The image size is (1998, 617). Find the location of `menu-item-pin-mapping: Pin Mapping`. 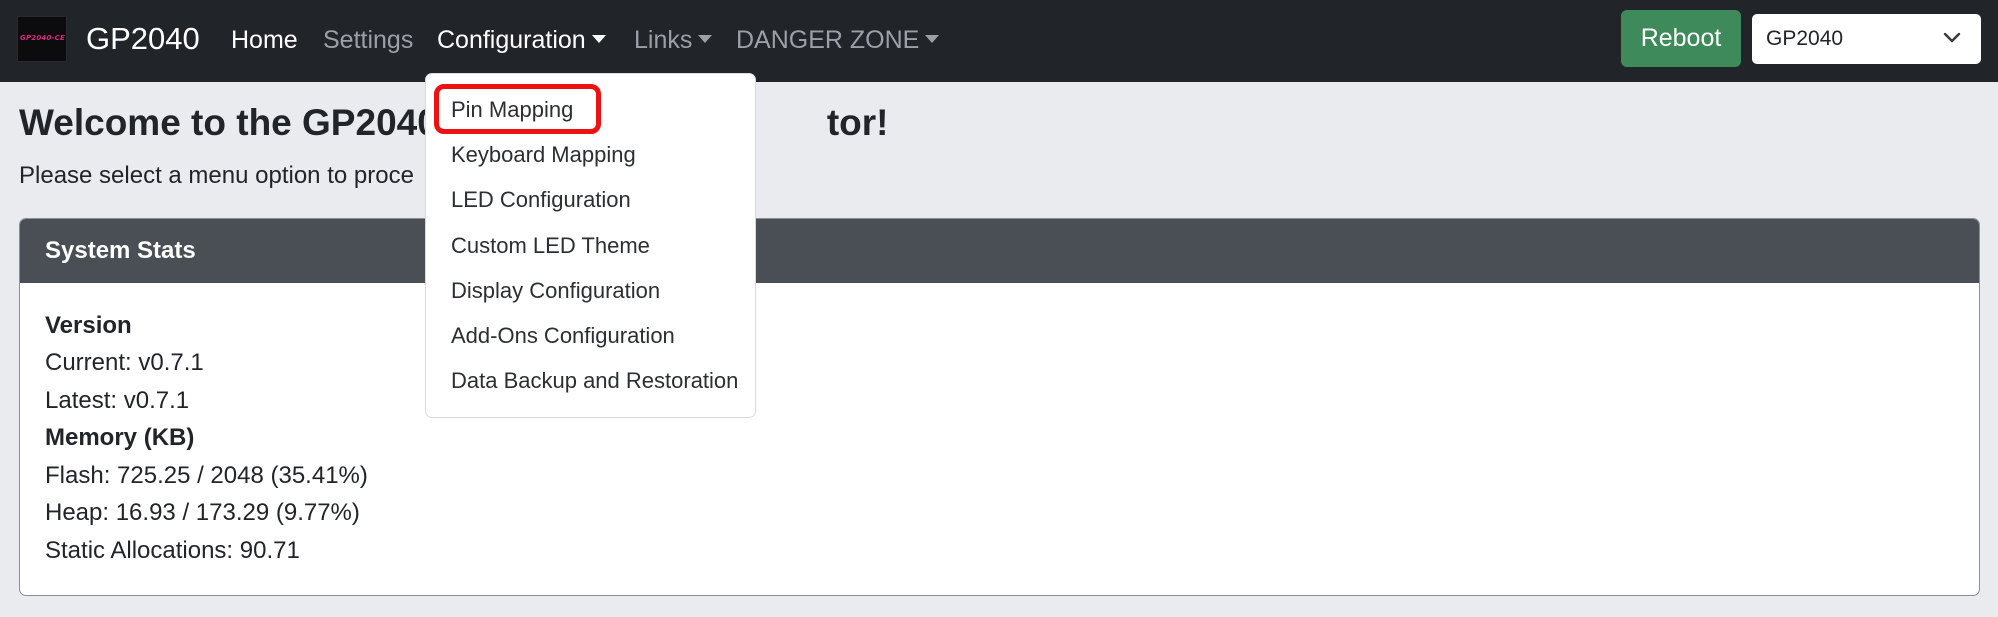

menu-item-pin-mapping: Pin Mapping is located at coordinates (512, 110).